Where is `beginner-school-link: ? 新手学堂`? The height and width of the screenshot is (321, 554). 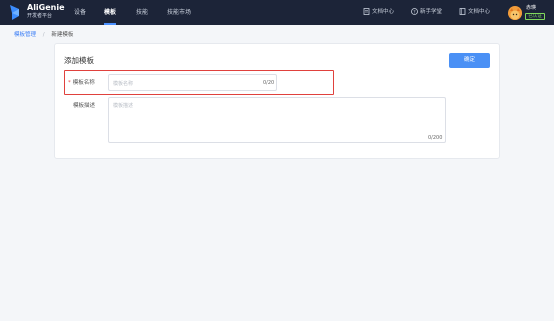 beginner-school-link: ? 新手学堂 is located at coordinates (426, 12).